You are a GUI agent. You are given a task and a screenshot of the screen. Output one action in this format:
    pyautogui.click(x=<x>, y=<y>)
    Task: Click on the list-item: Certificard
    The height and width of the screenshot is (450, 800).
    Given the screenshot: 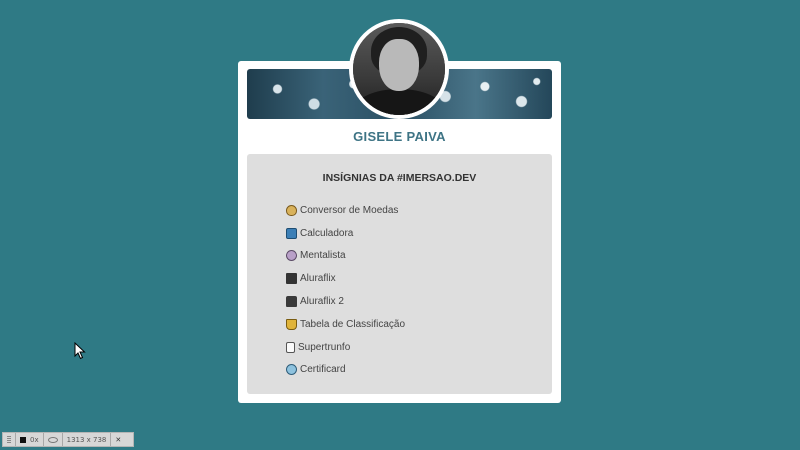 What is the action you would take?
    pyautogui.click(x=345, y=370)
    